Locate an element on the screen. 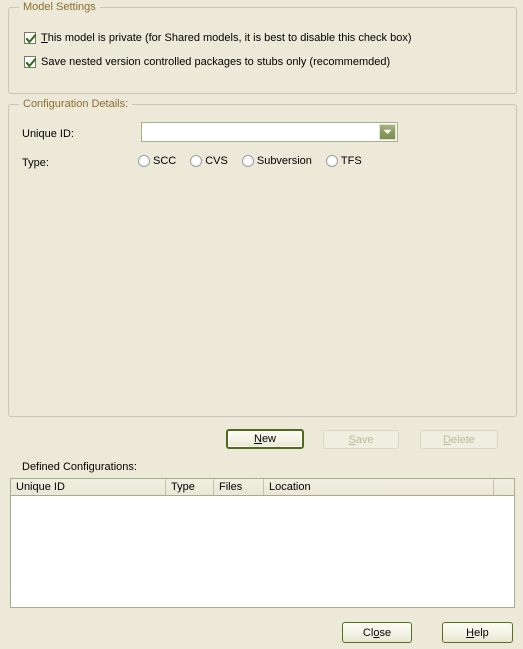 This screenshot has height=649, width=523. button-label: elete is located at coordinates (463, 439).